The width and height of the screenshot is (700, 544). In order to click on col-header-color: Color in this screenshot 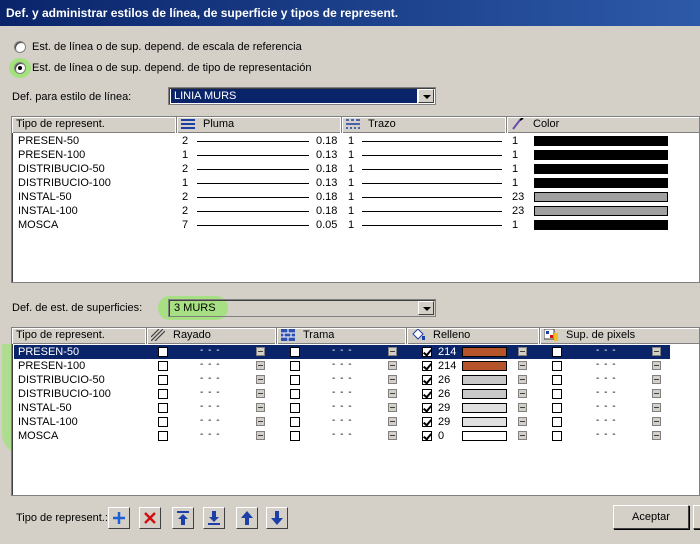, I will do `click(603, 125)`.